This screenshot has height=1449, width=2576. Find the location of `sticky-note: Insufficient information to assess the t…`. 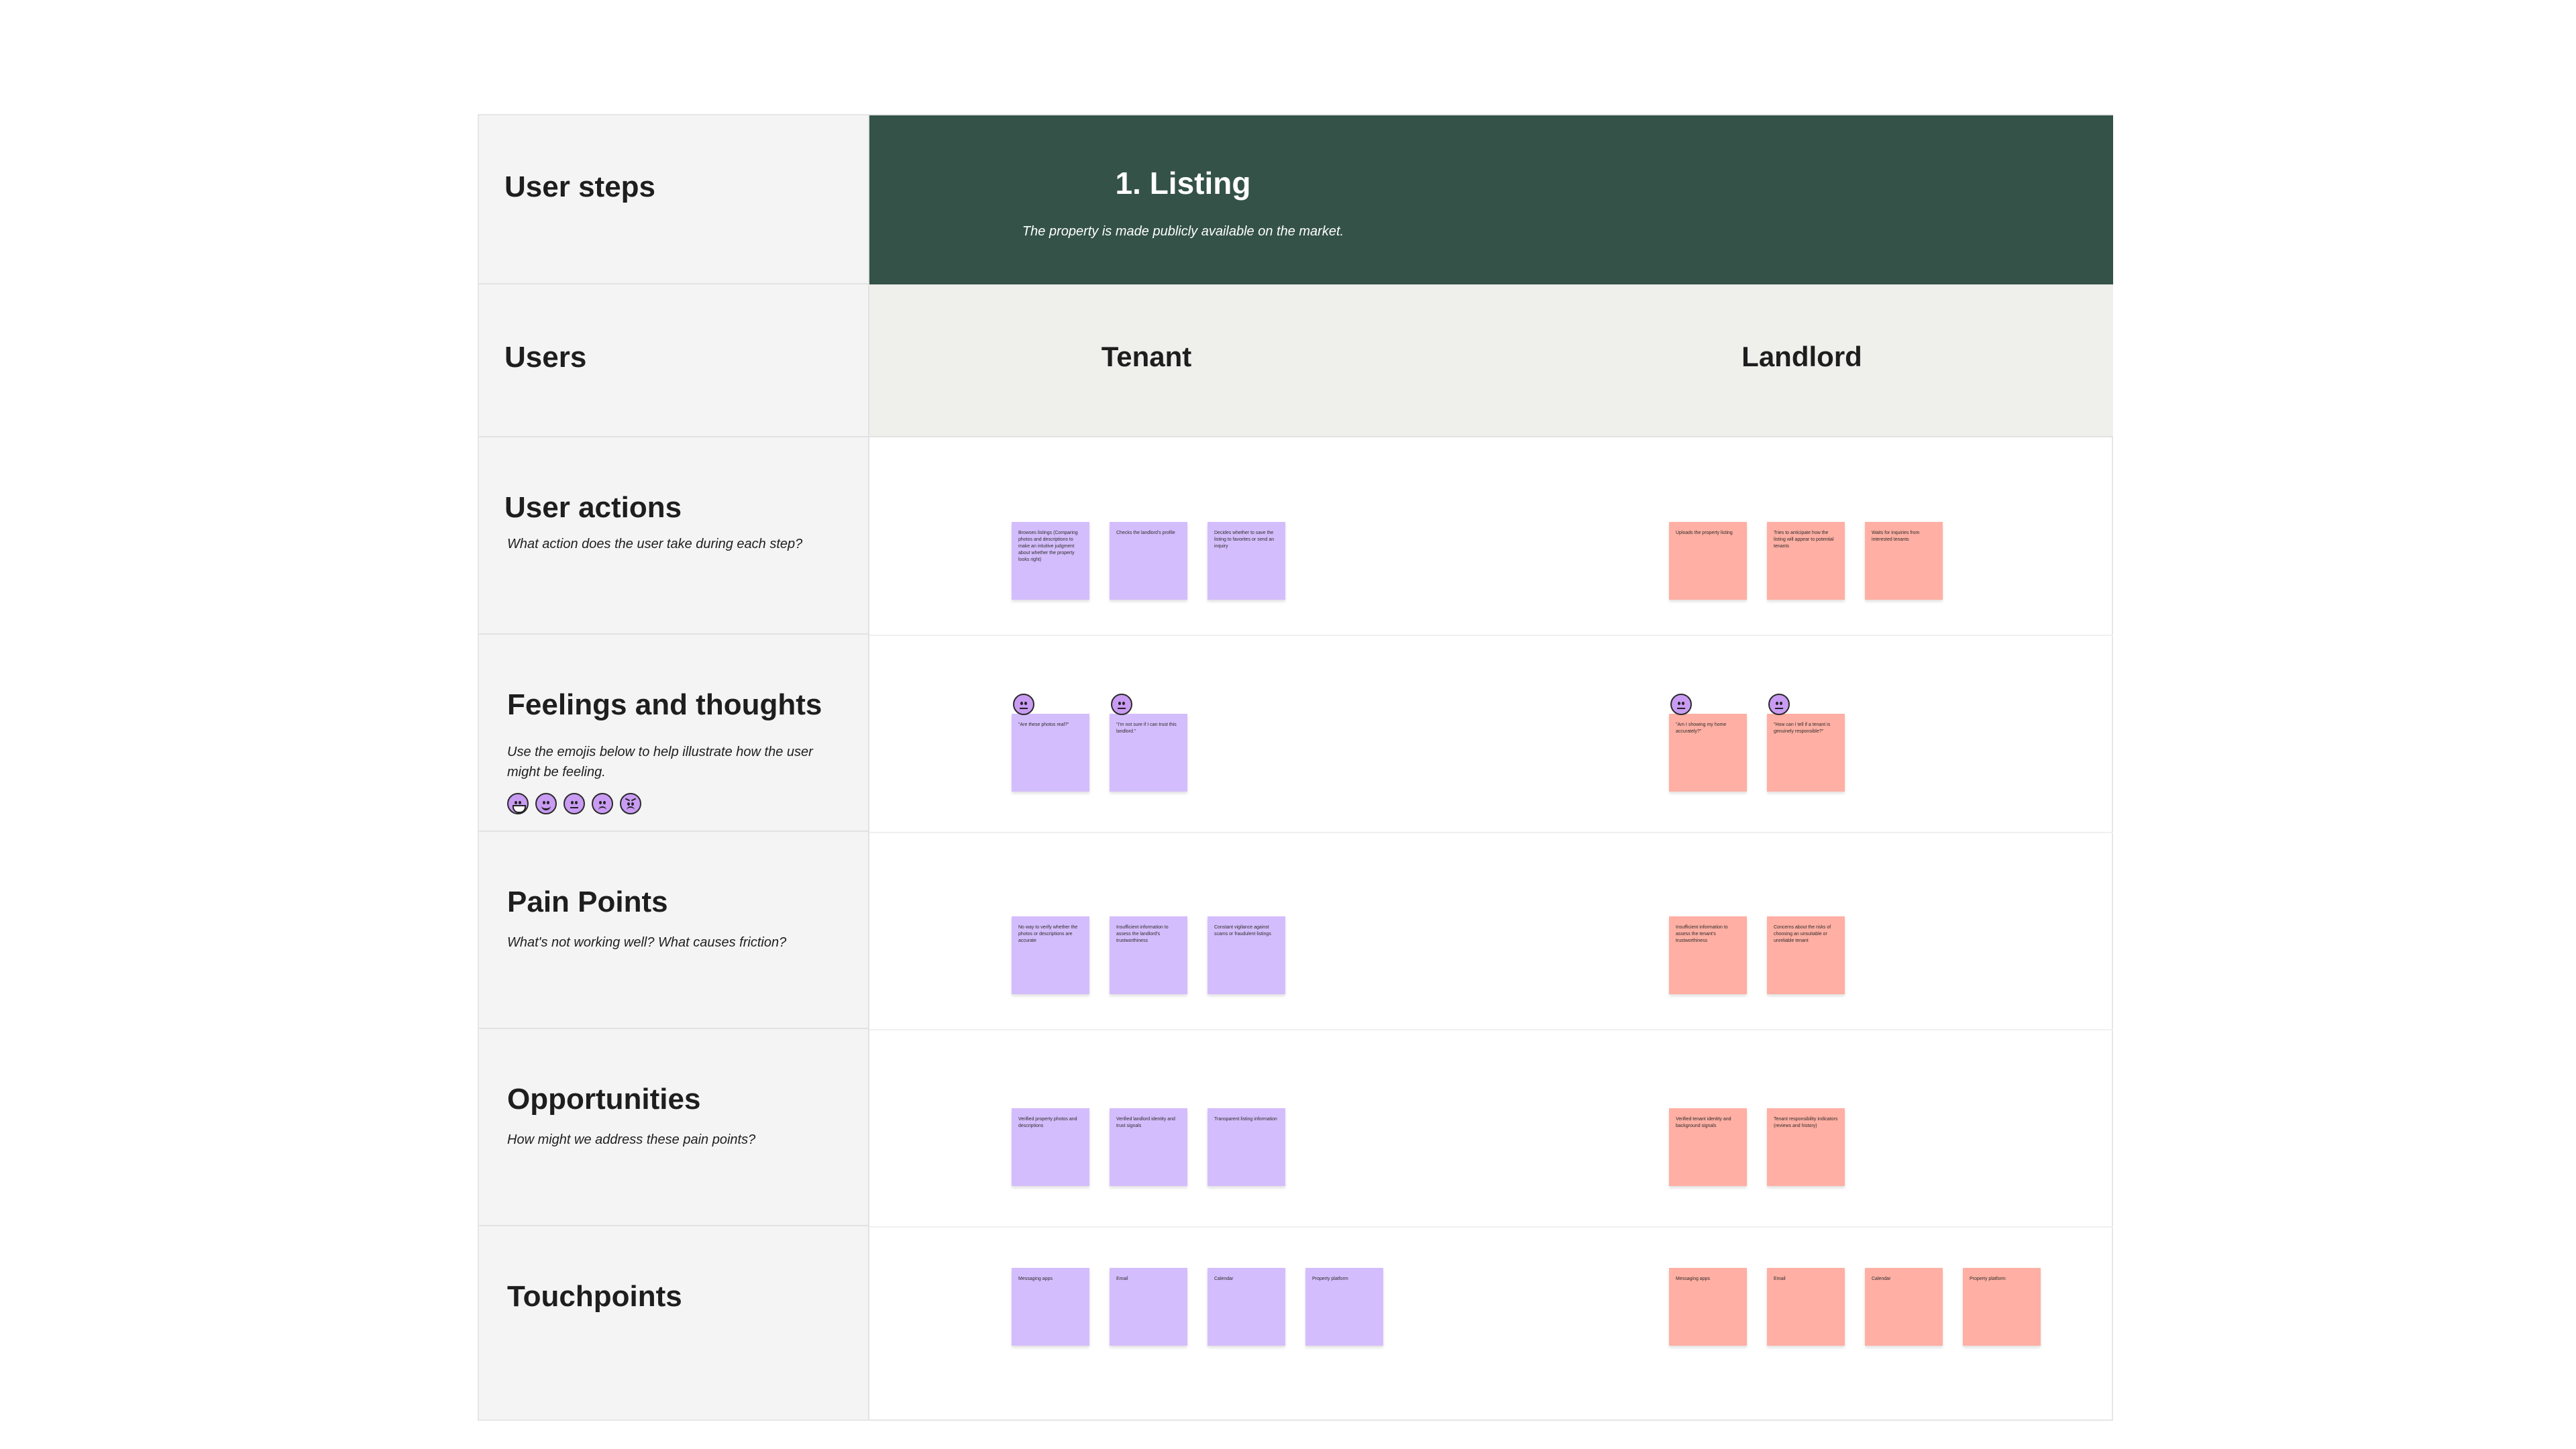

sticky-note: Insufficient information to assess the t… is located at coordinates (1708, 955).